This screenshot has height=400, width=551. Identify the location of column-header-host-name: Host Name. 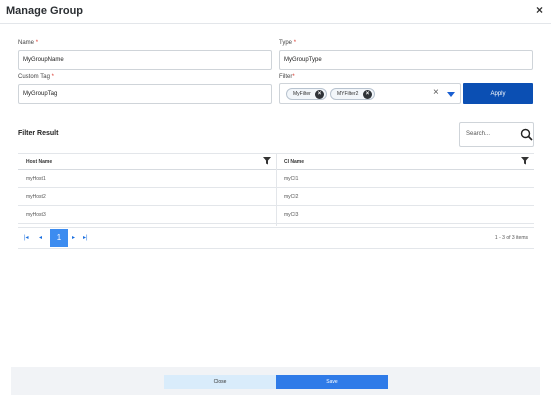
(39, 162).